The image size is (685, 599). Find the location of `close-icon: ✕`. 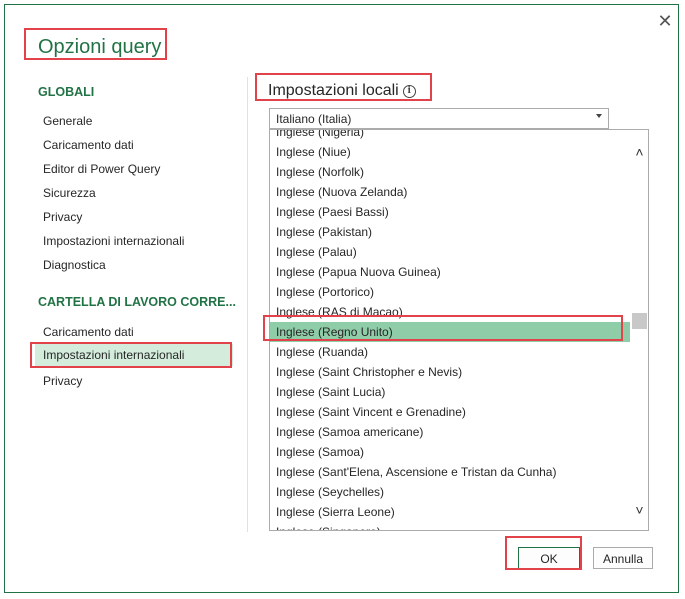

close-icon: ✕ is located at coordinates (665, 21).